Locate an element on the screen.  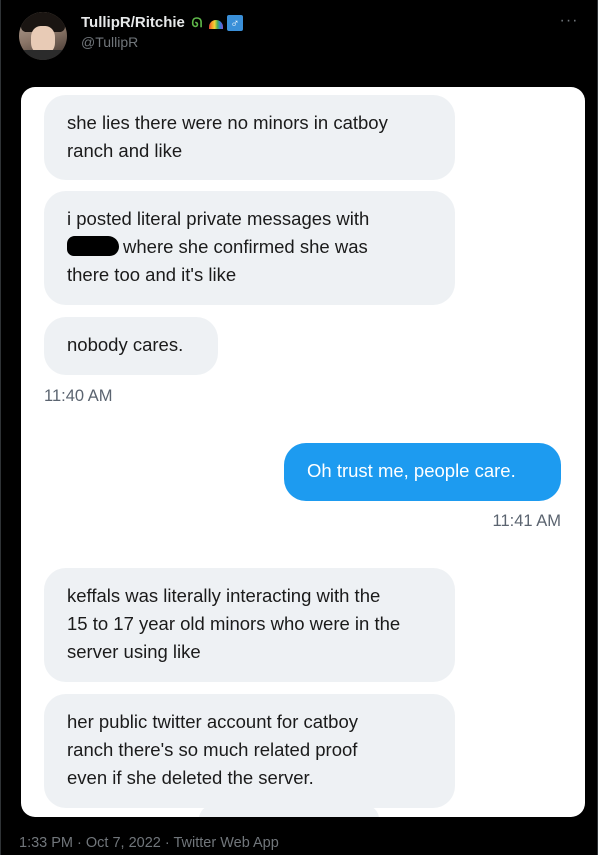
avatar is located at coordinates (43, 36).